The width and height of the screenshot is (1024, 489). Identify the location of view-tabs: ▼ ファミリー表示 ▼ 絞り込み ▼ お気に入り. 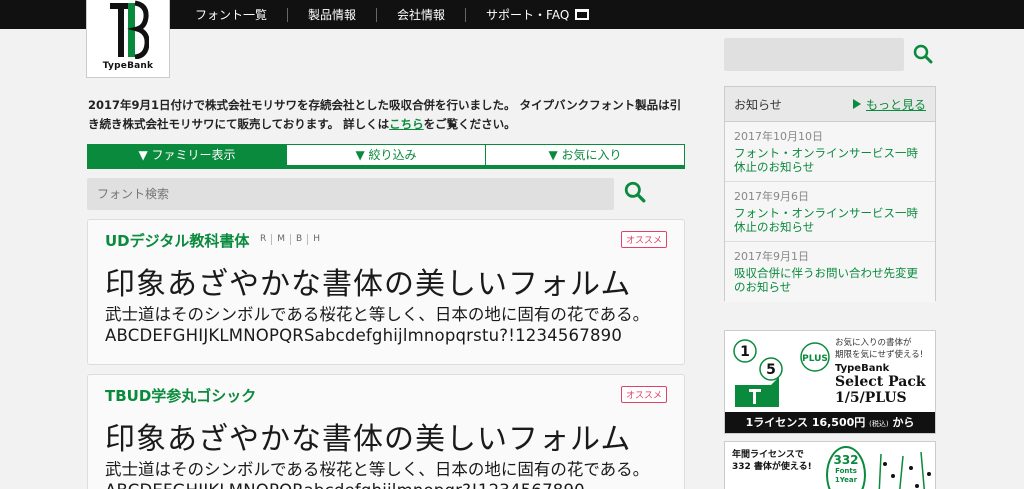
(386, 156).